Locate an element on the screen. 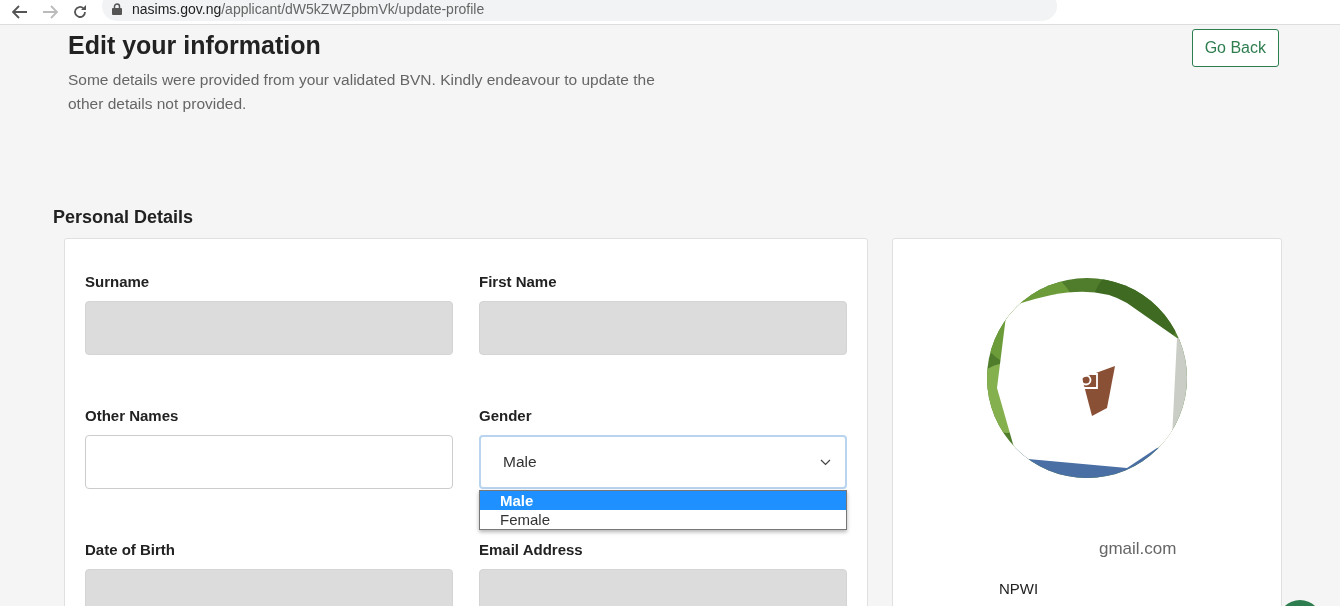 The image size is (1340, 606). page-title: Edit your information is located at coordinates (195, 45).